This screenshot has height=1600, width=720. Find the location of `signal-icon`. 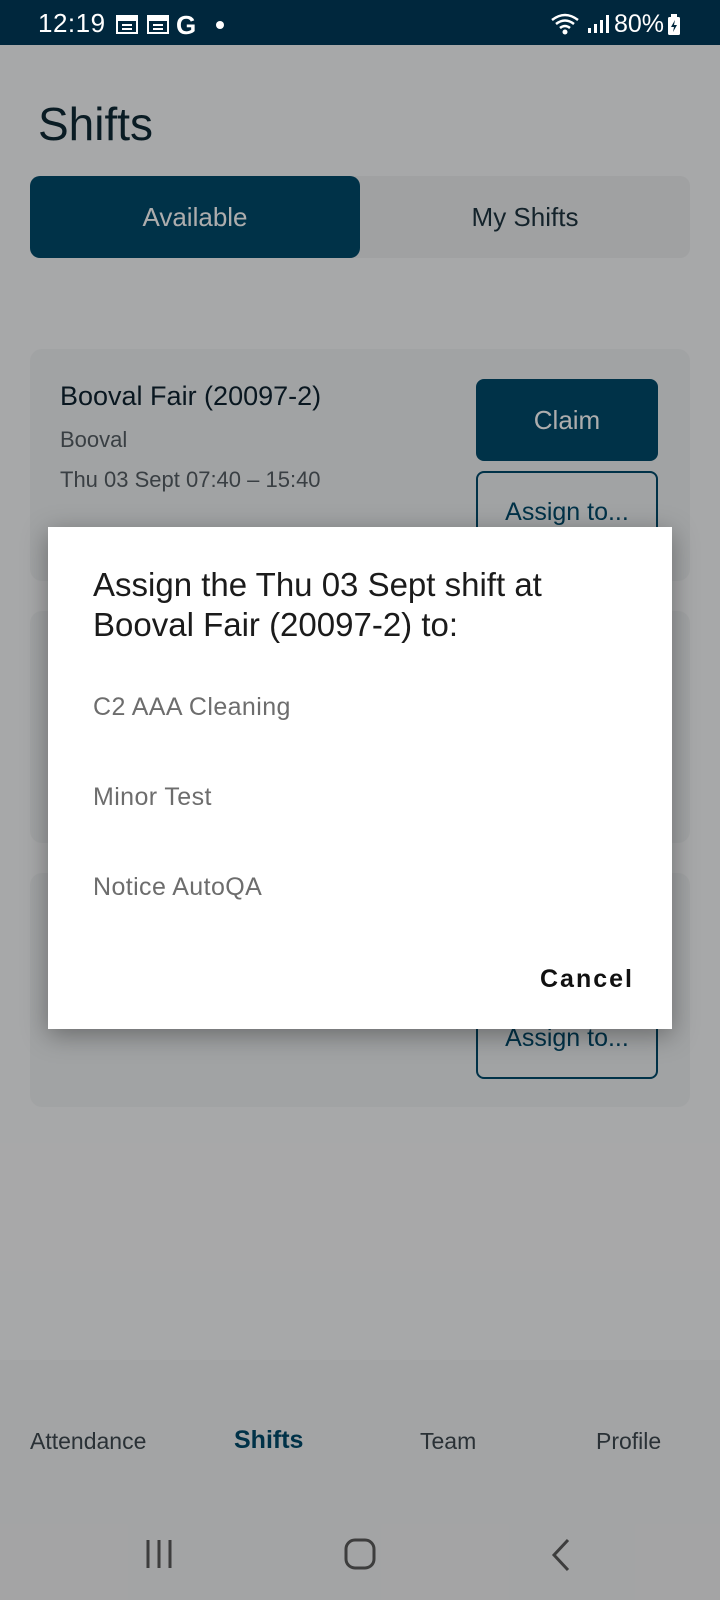

signal-icon is located at coordinates (598, 24).